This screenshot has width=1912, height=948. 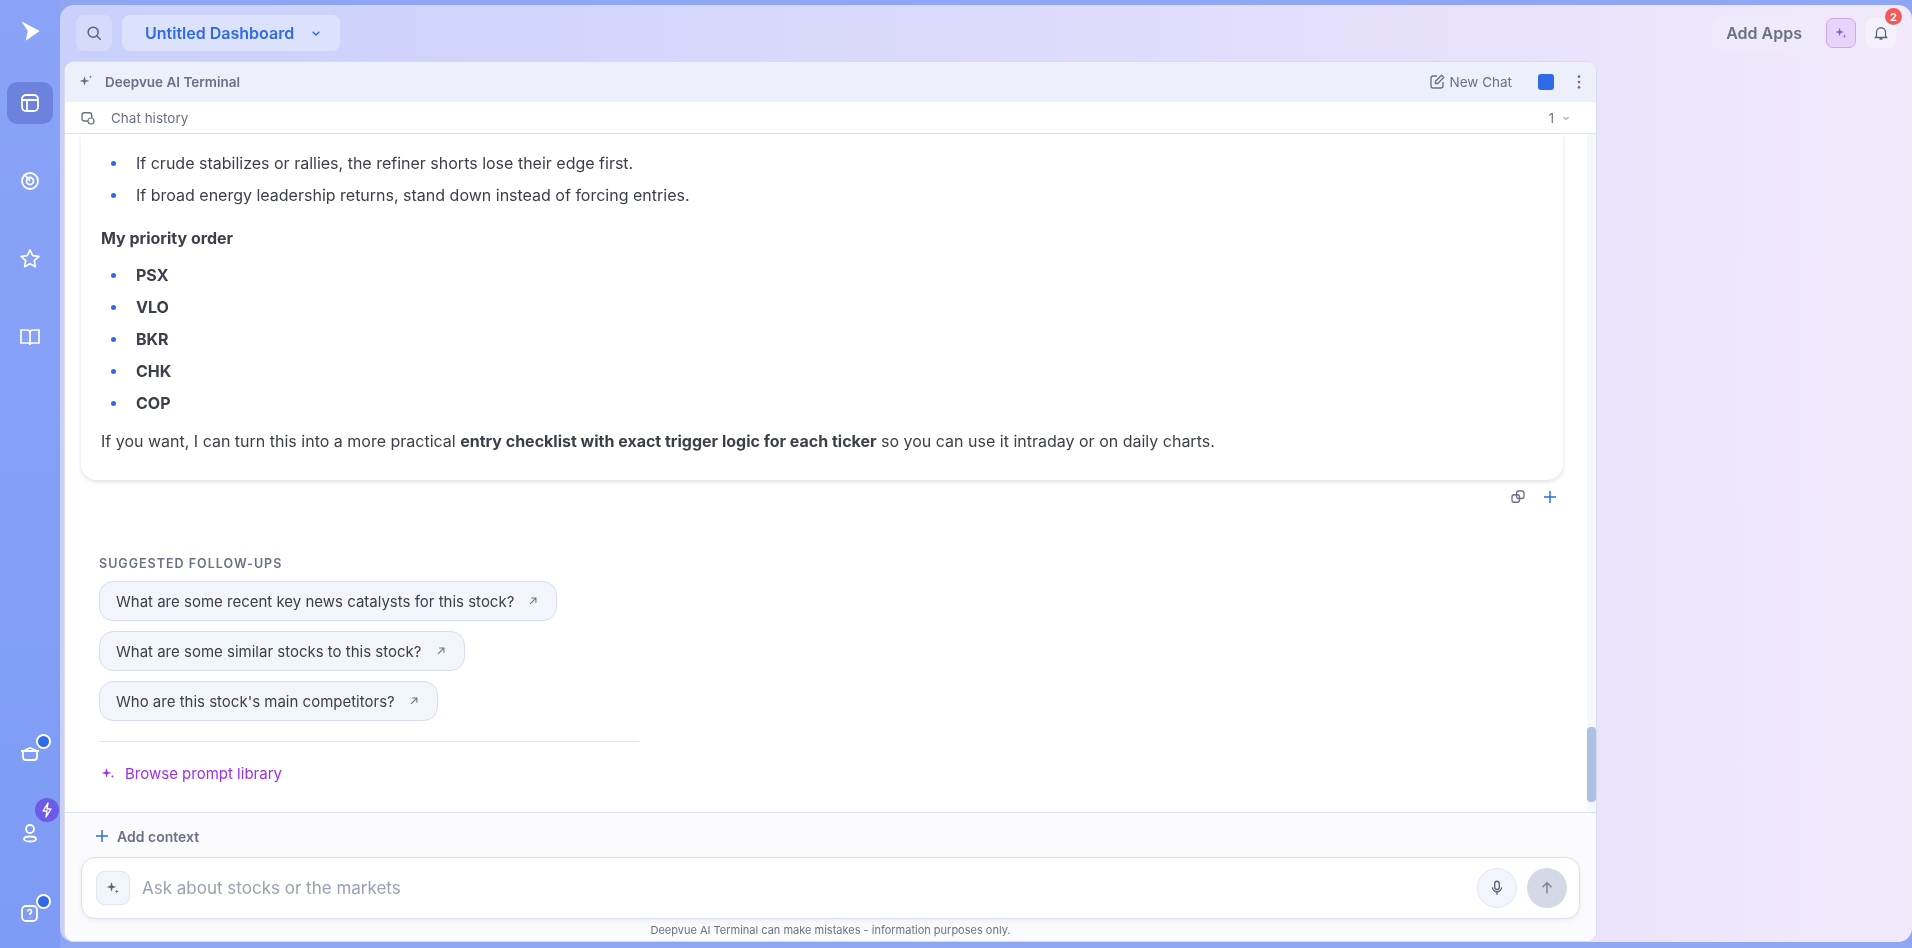 What do you see at coordinates (1841, 33) in the screenshot?
I see `ai-sparkle-button` at bounding box center [1841, 33].